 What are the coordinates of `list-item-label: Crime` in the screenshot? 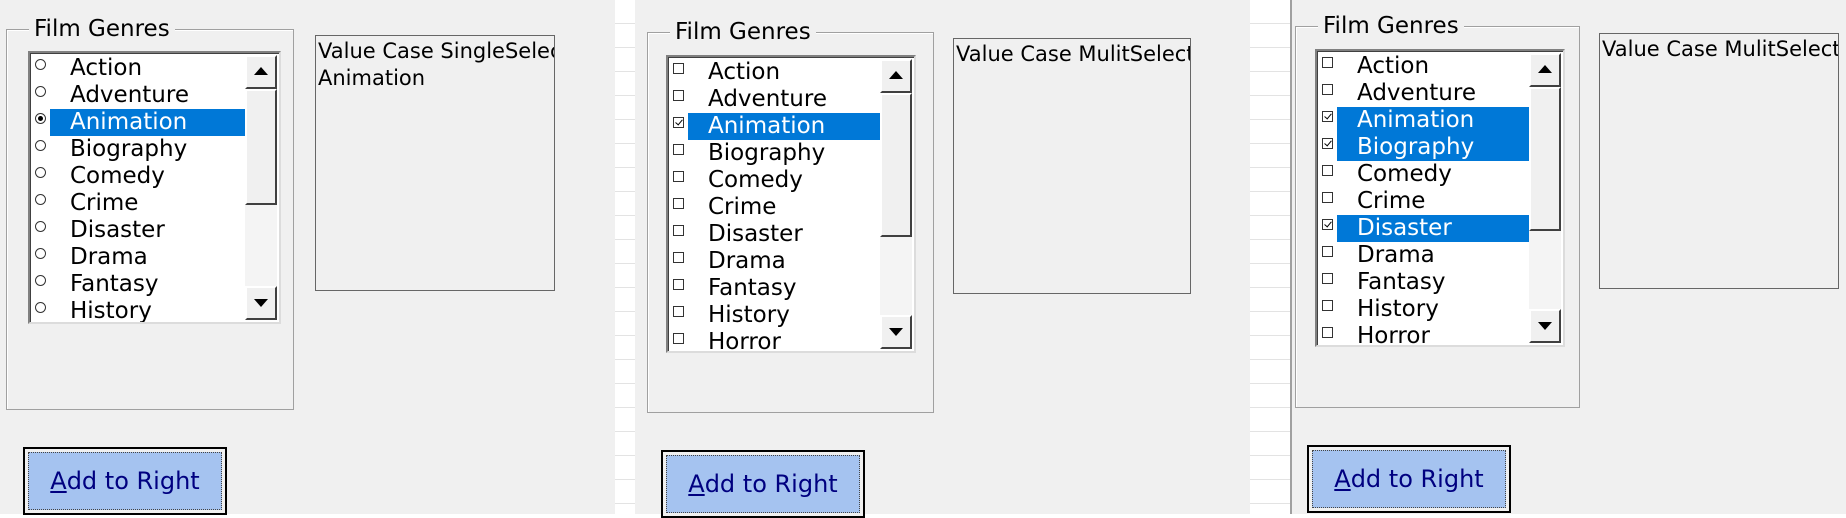 It's located at (1391, 201).